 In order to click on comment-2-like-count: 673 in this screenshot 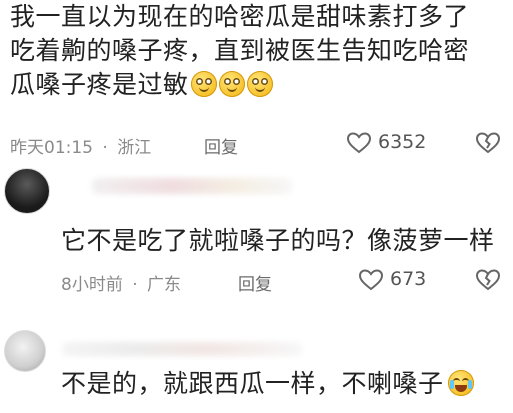, I will do `click(408, 279)`.